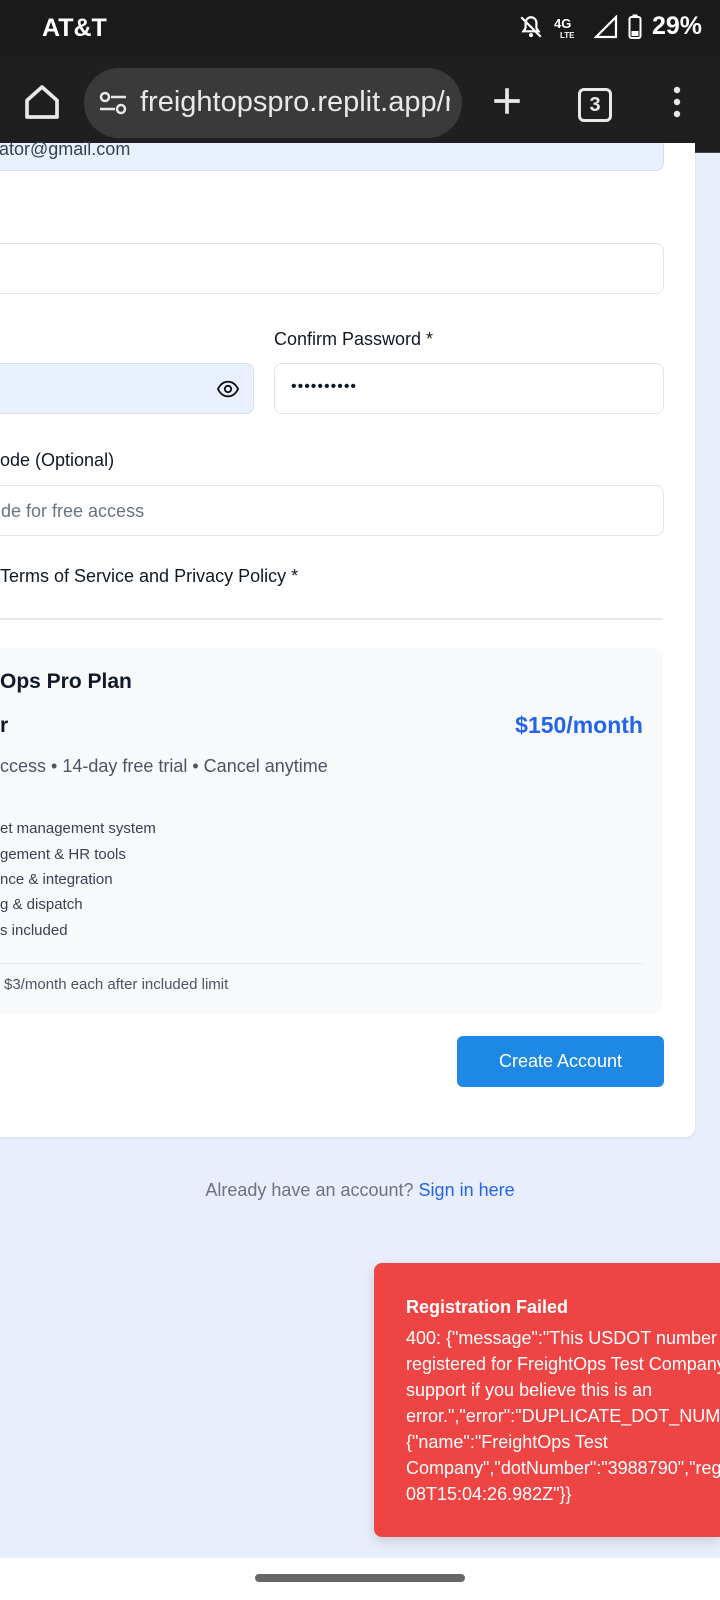 Image resolution: width=720 pixels, height=1600 pixels. Describe the element at coordinates (595, 105) in the screenshot. I see `tab-switcher-icon: 3` at that location.